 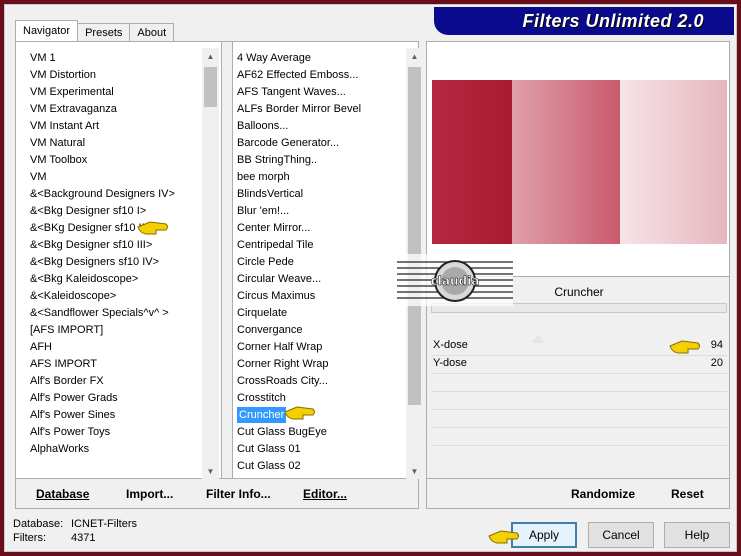 What do you see at coordinates (323, 296) in the screenshot?
I see `filter-item: Circus Maximus` at bounding box center [323, 296].